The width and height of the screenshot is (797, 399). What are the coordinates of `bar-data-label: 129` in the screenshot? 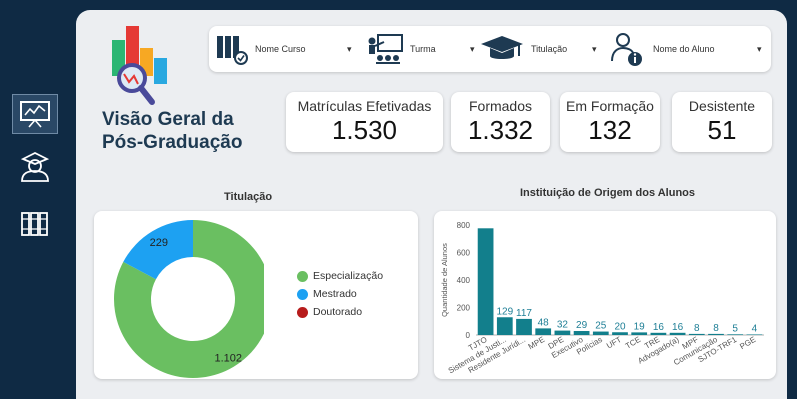 It's located at (504, 311).